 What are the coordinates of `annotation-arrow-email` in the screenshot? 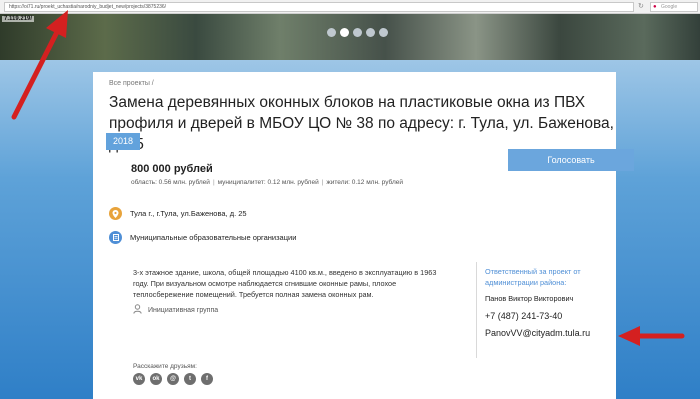 It's located at (651, 336).